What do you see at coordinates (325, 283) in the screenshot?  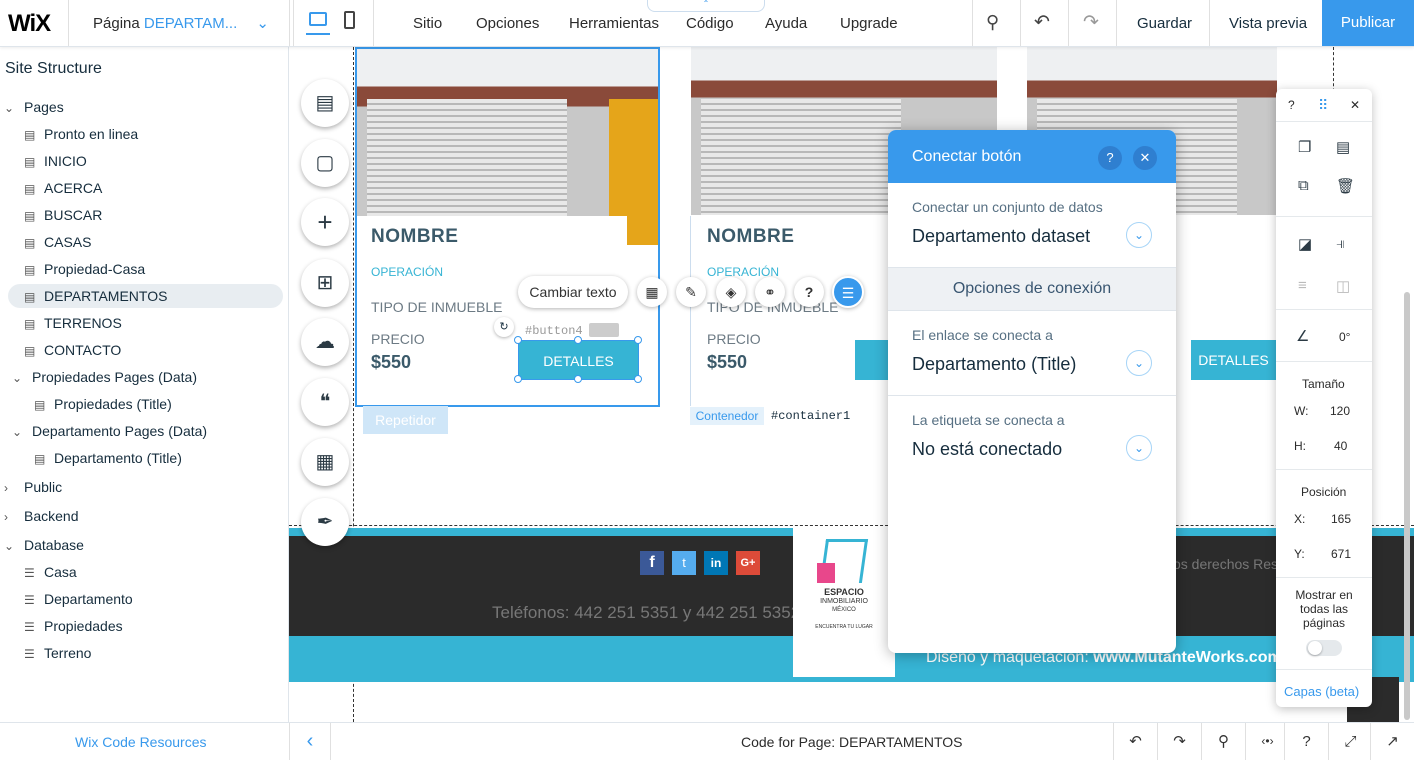 I see `apps-icon: ⊞` at bounding box center [325, 283].